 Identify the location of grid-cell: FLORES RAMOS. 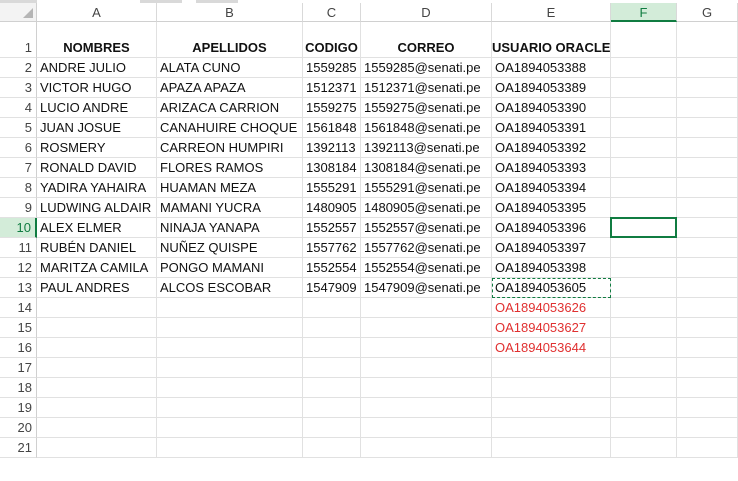
(230, 168).